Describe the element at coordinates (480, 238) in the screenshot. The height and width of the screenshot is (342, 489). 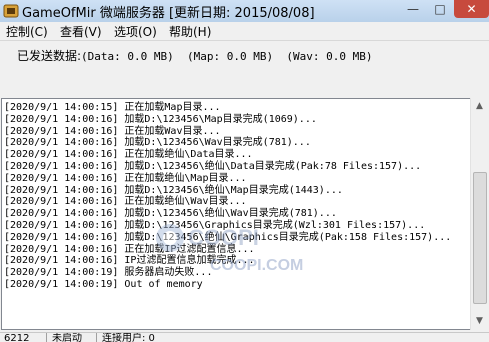
I see `scroll-thumb` at that location.